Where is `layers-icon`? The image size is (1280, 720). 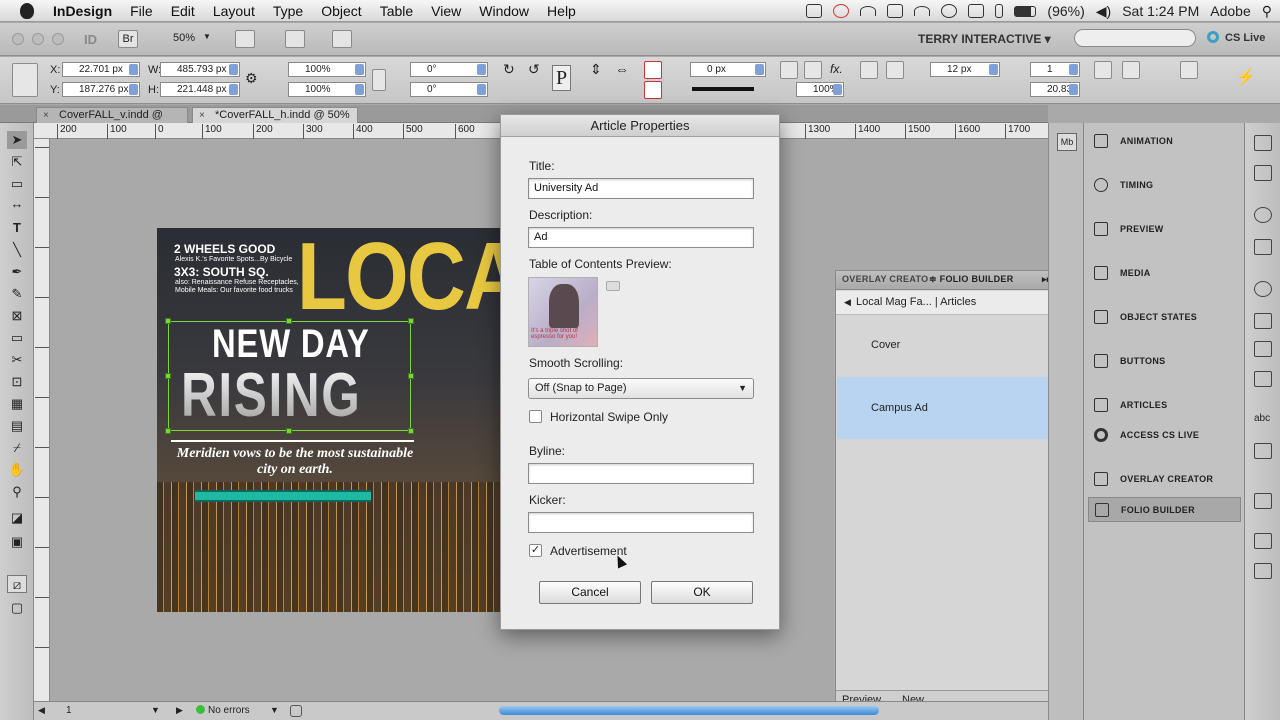 layers-icon is located at coordinates (1263, 247).